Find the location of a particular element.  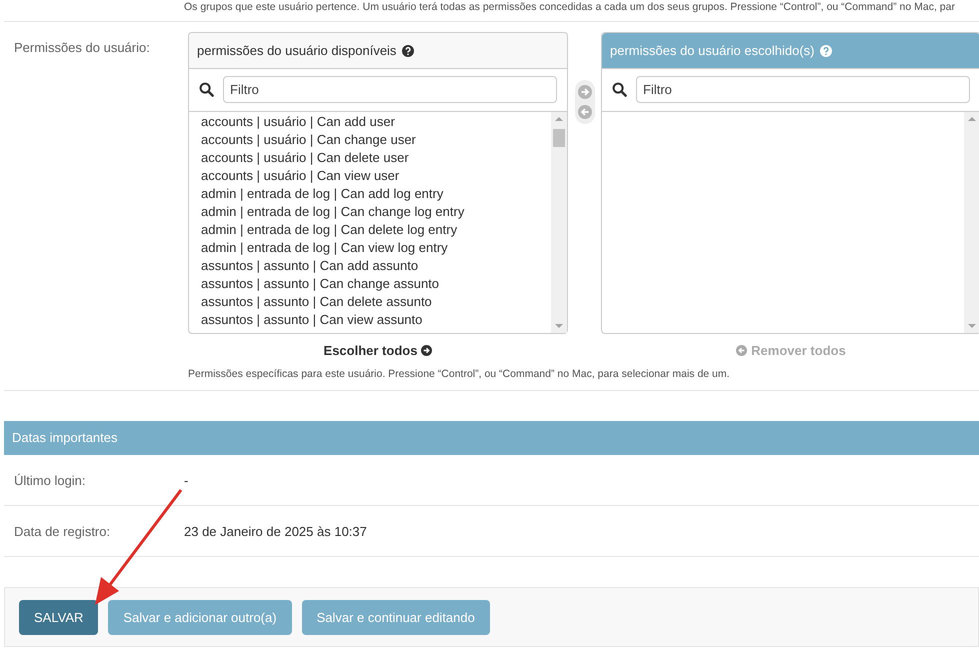

field-value: 23 de Janeiro de 2025 às 10:37 is located at coordinates (275, 531).